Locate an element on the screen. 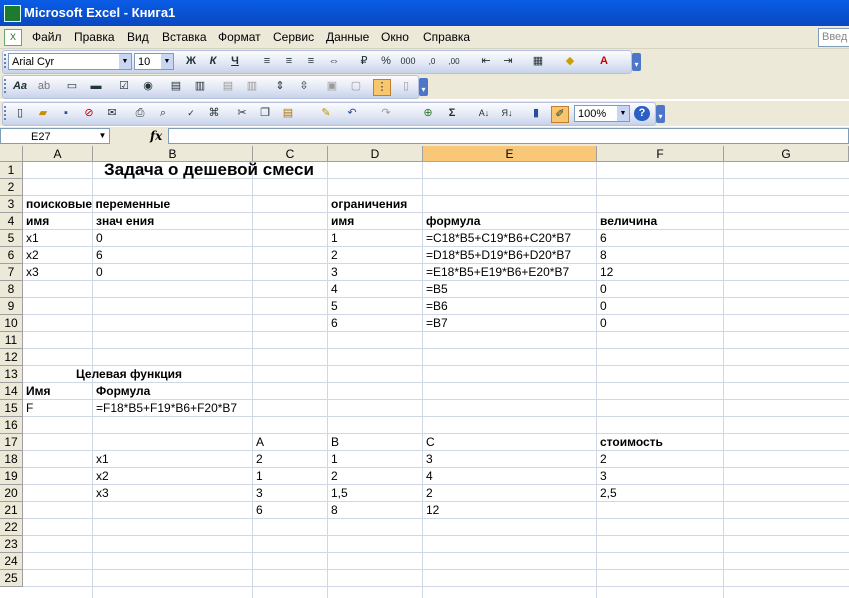 The height and width of the screenshot is (598, 849). cell-f19: 3 is located at coordinates (602, 476).